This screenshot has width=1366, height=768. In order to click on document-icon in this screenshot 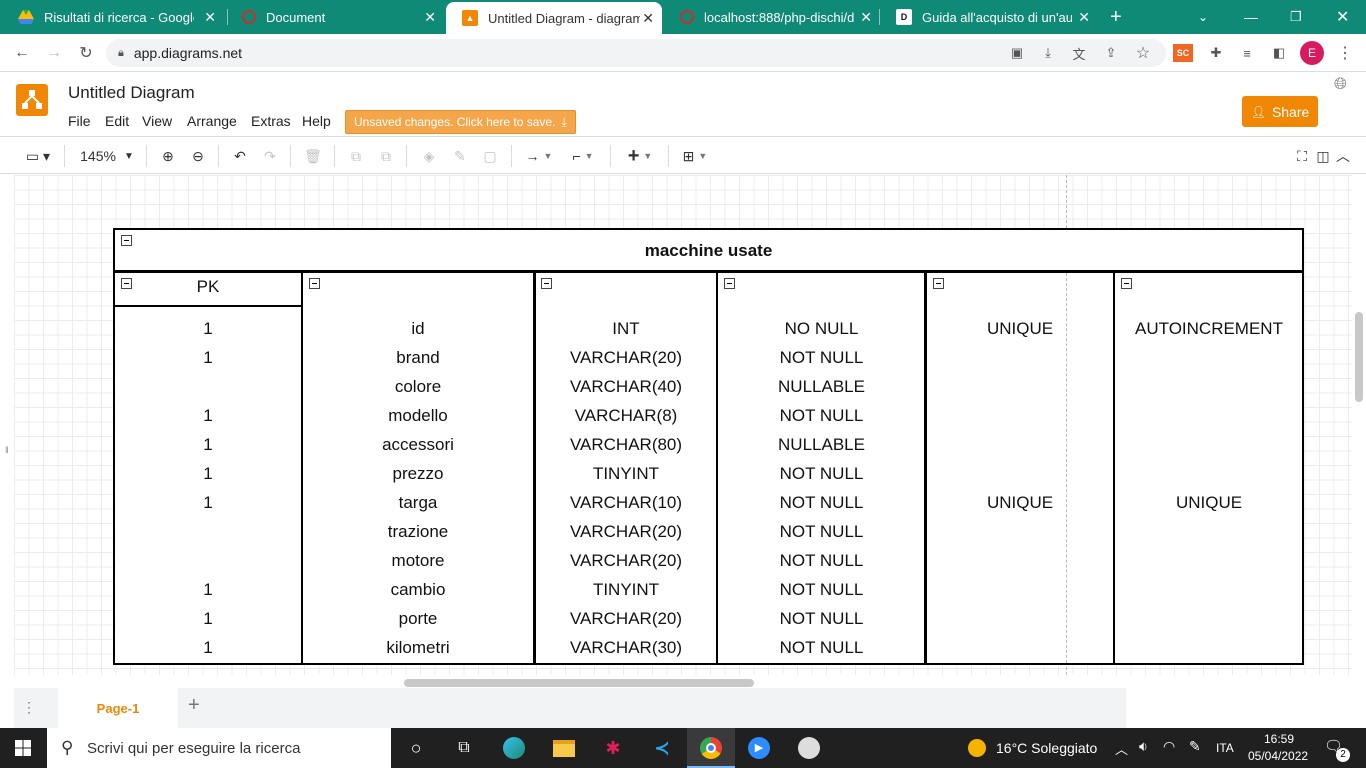, I will do `click(249, 17)`.